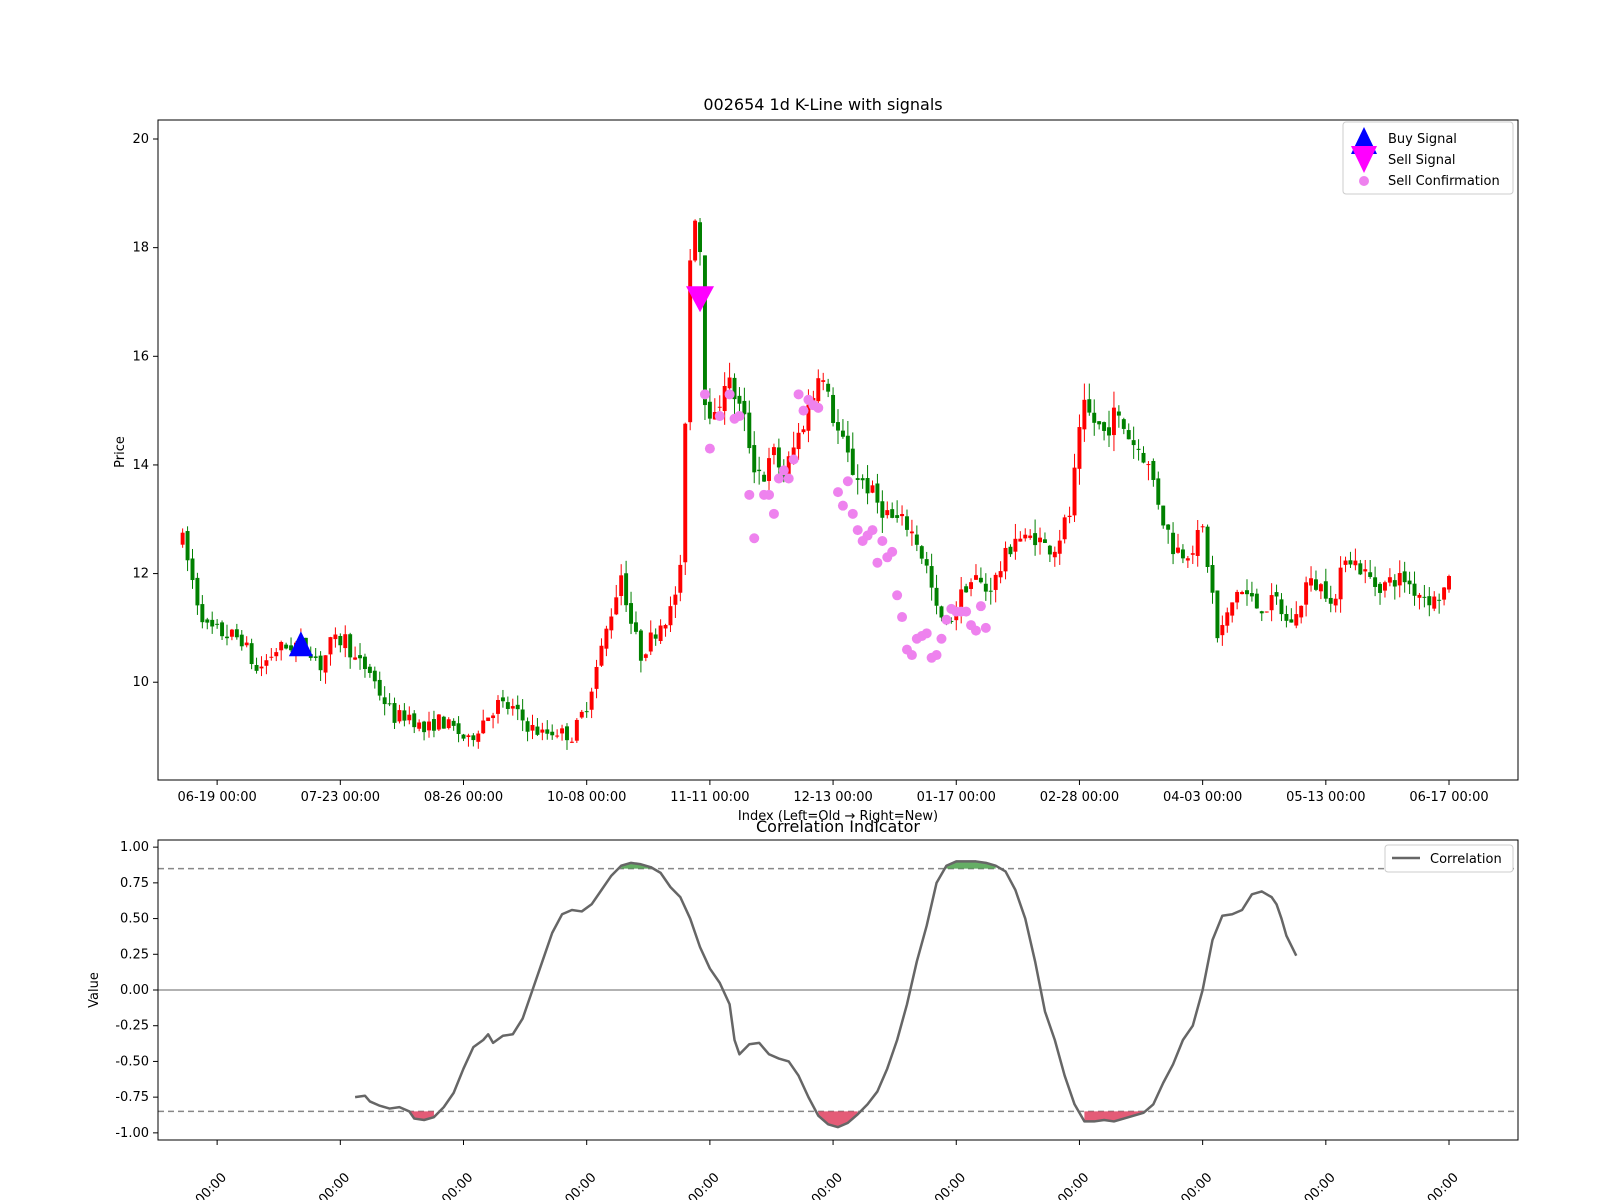 This screenshot has width=1600, height=1200. What do you see at coordinates (451, 1185) in the screenshot?
I see `correlation-x-tick-label: 26 00:00` at bounding box center [451, 1185].